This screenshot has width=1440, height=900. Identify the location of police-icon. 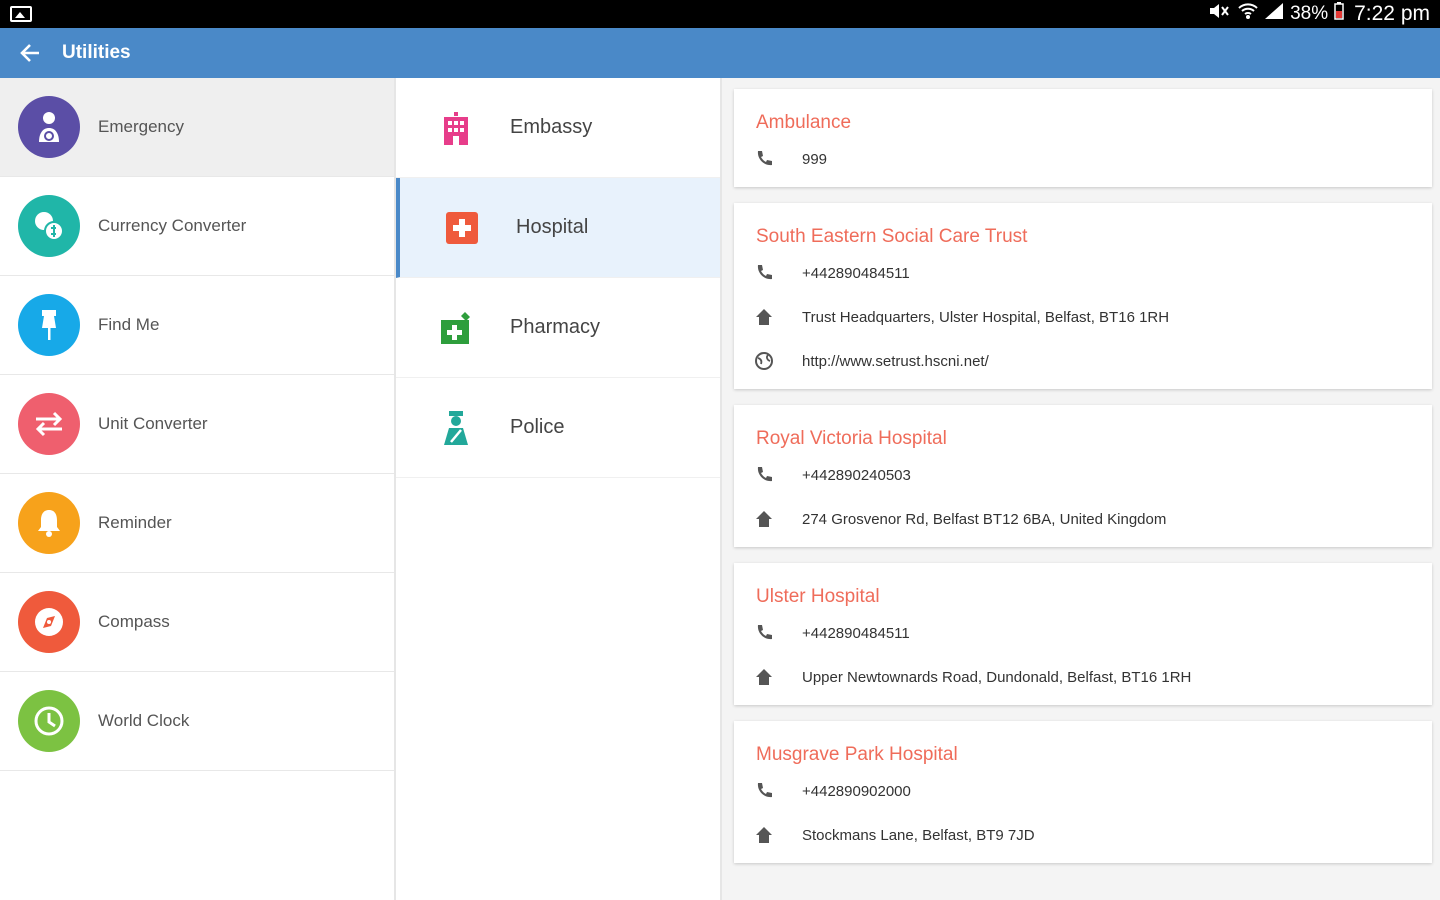
(456, 428).